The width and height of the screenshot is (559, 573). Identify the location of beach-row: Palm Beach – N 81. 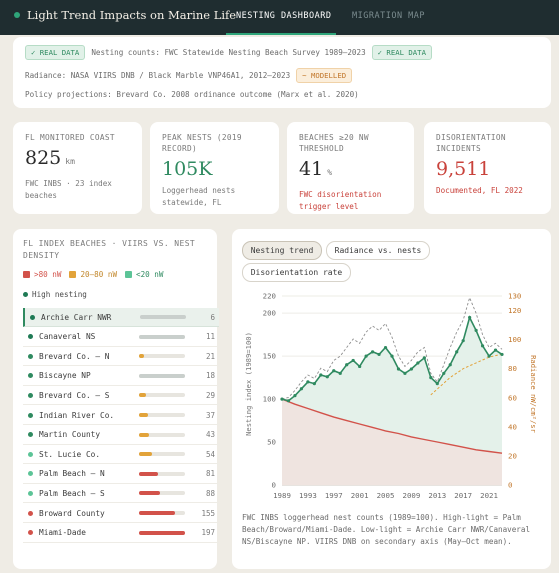
(121, 474).